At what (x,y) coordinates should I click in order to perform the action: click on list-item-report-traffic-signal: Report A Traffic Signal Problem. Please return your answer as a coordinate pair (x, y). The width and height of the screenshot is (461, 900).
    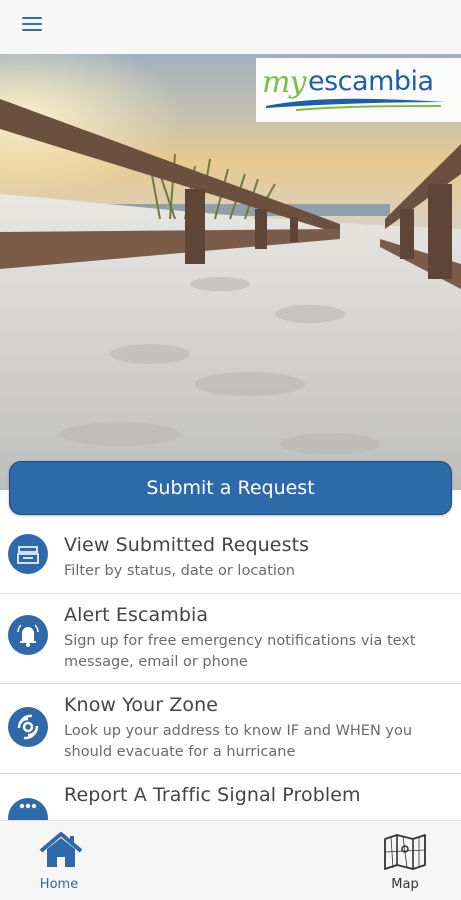
    Looking at the image, I should click on (230, 797).